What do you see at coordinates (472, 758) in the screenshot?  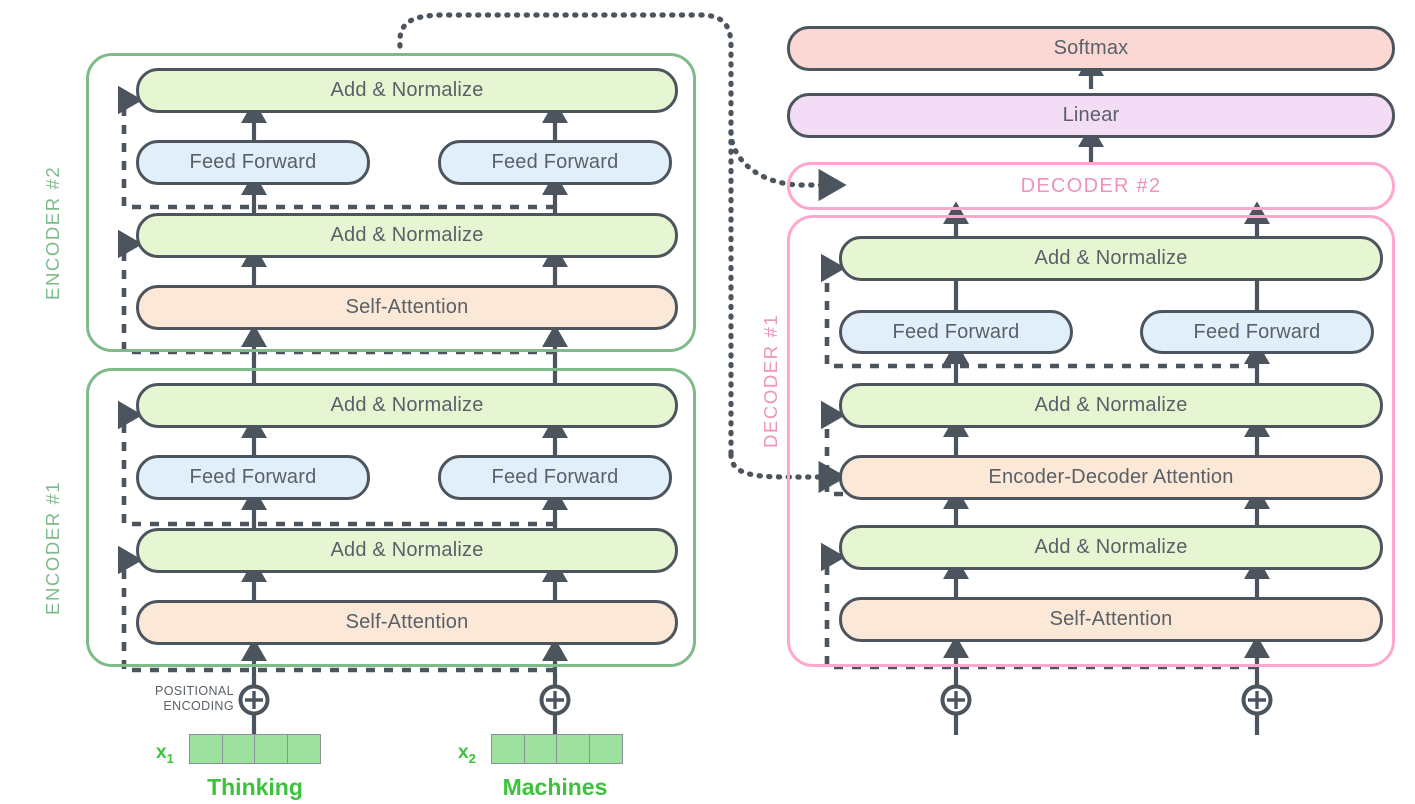 I see `x2-index: 2` at bounding box center [472, 758].